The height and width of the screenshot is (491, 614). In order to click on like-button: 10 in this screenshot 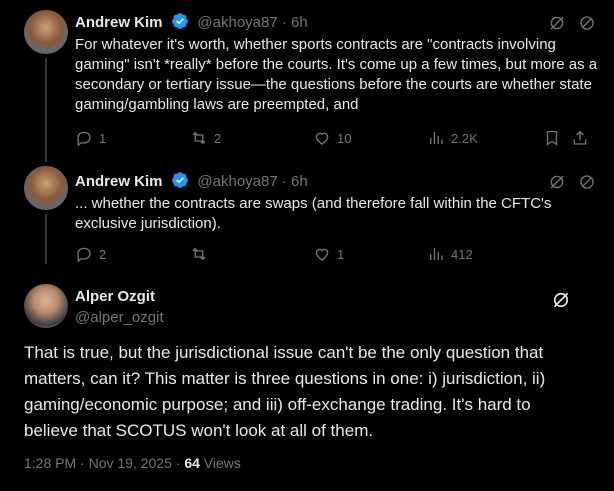, I will do `click(332, 138)`.